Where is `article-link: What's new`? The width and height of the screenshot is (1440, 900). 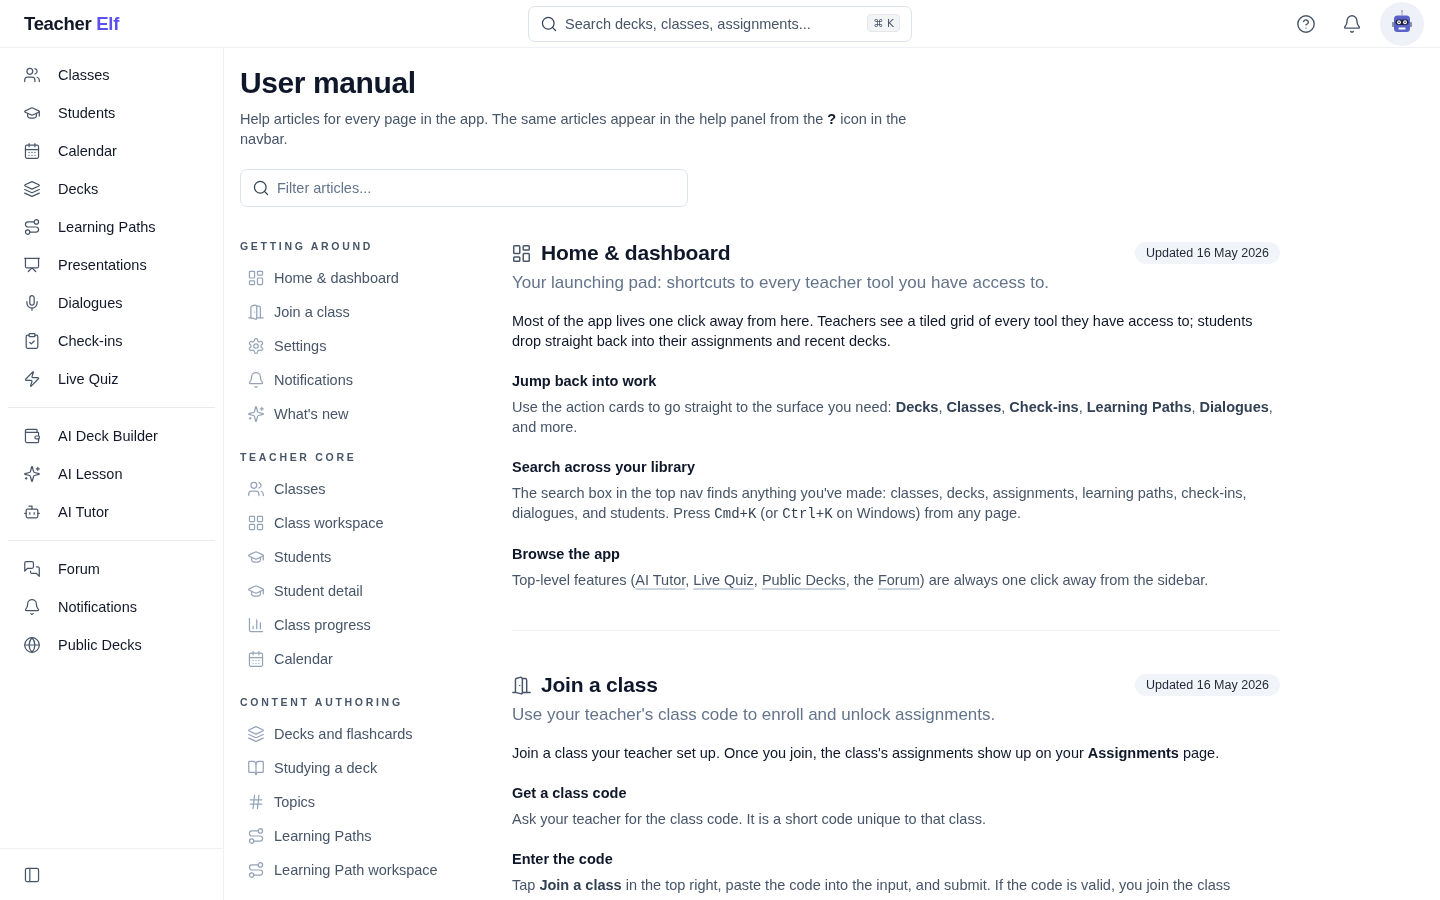 article-link: What's new is located at coordinates (360, 414).